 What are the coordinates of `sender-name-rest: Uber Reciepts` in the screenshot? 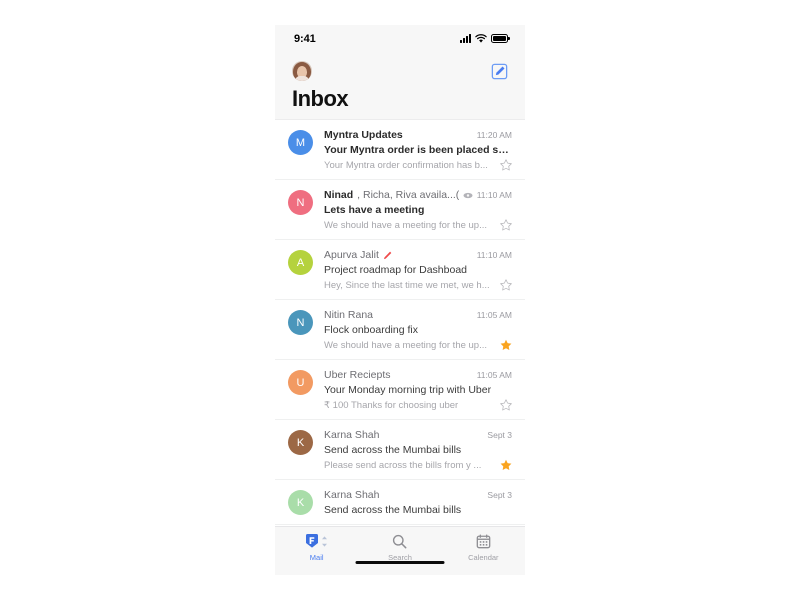 It's located at (357, 375).